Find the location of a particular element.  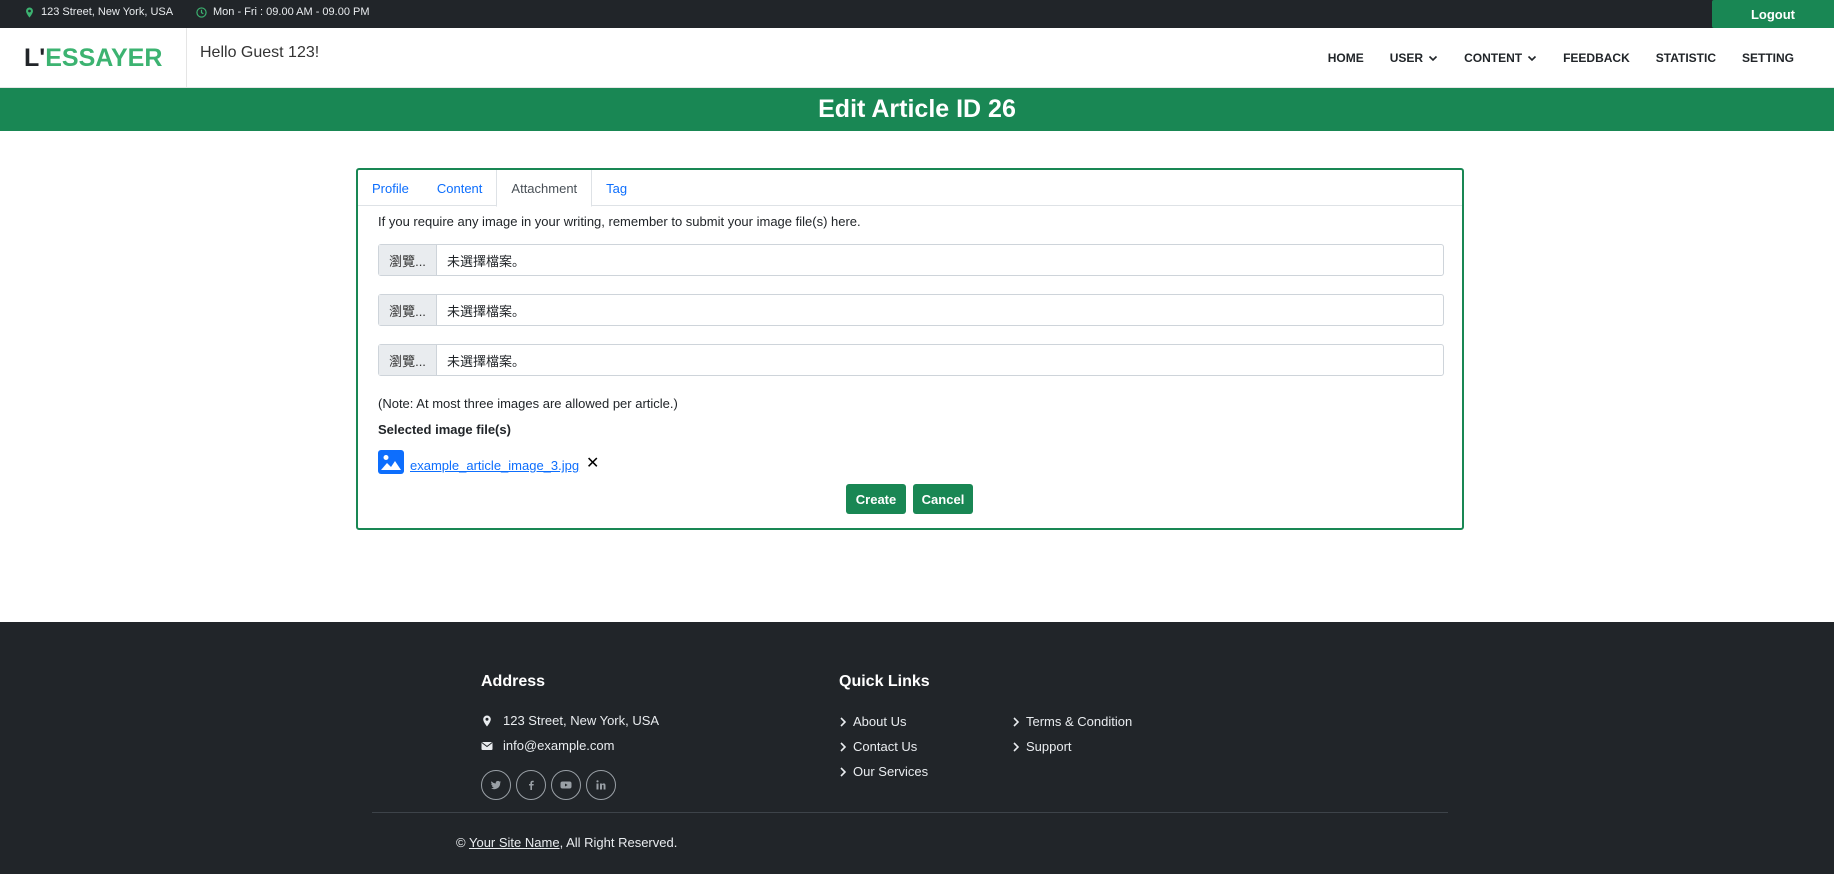

brand-name: ESSAYER is located at coordinates (104, 57).